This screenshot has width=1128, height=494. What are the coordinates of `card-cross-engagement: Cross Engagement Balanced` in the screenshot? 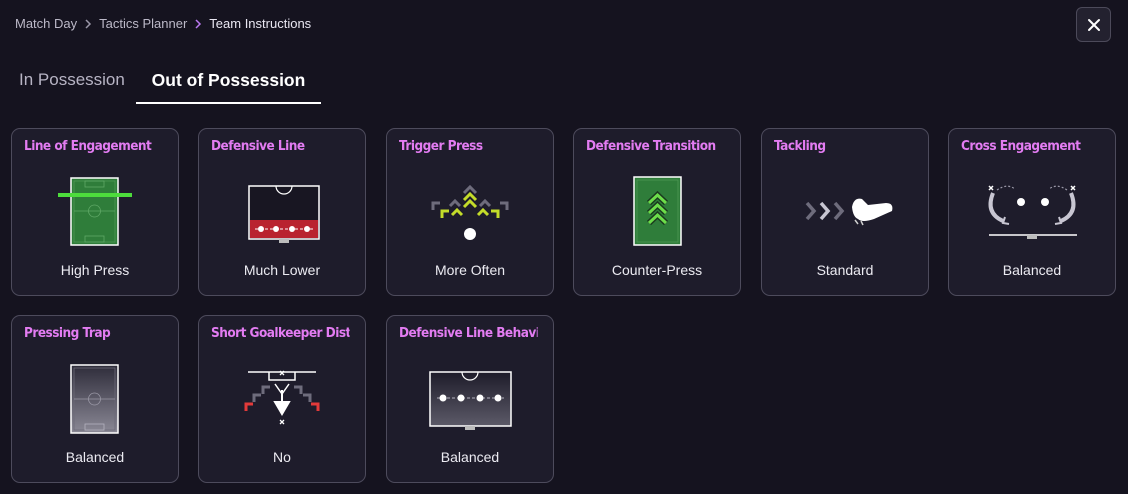 It's located at (1032, 212).